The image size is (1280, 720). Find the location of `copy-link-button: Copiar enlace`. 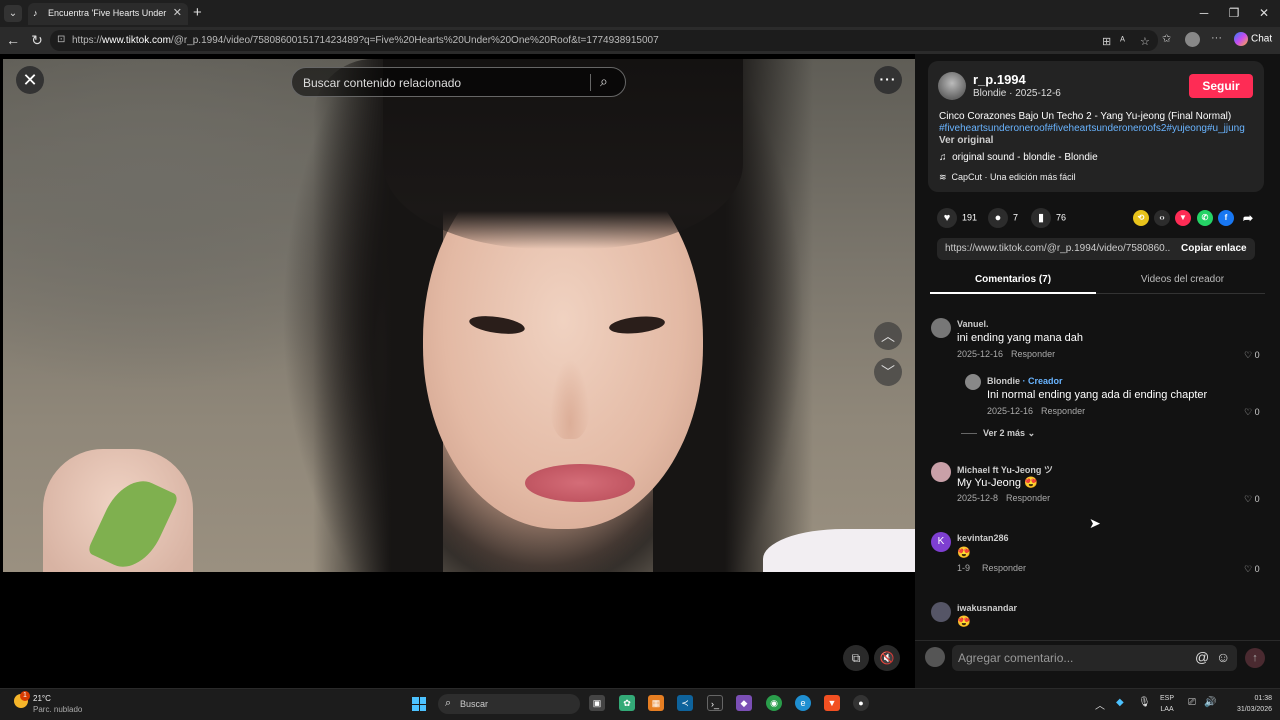

copy-link-button: Copiar enlace is located at coordinates (1214, 248).